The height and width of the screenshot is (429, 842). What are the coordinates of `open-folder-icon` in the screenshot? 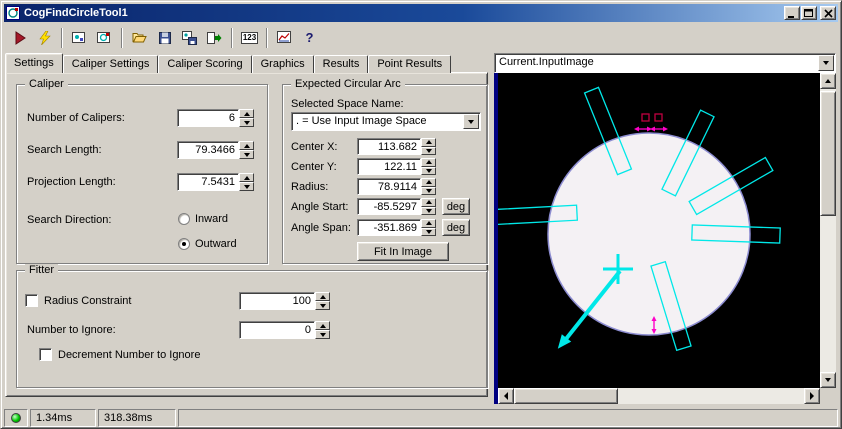 It's located at (139, 38).